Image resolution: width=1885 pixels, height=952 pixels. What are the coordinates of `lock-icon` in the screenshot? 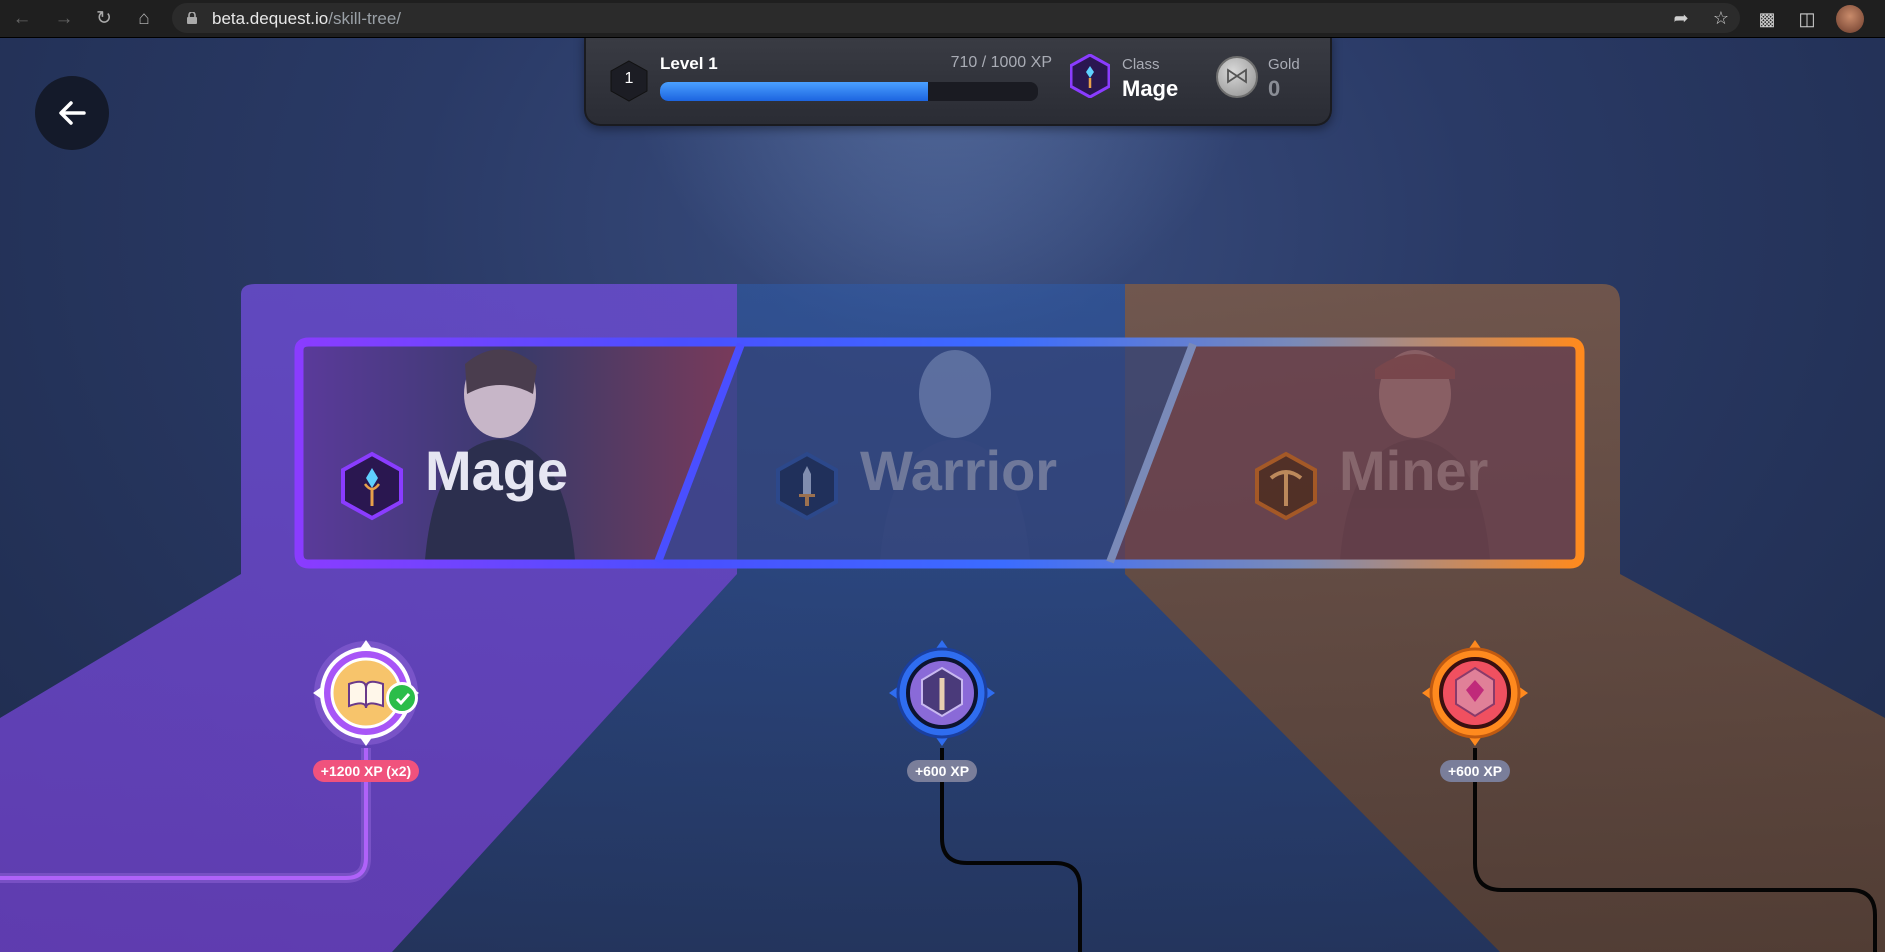 It's located at (192, 18).